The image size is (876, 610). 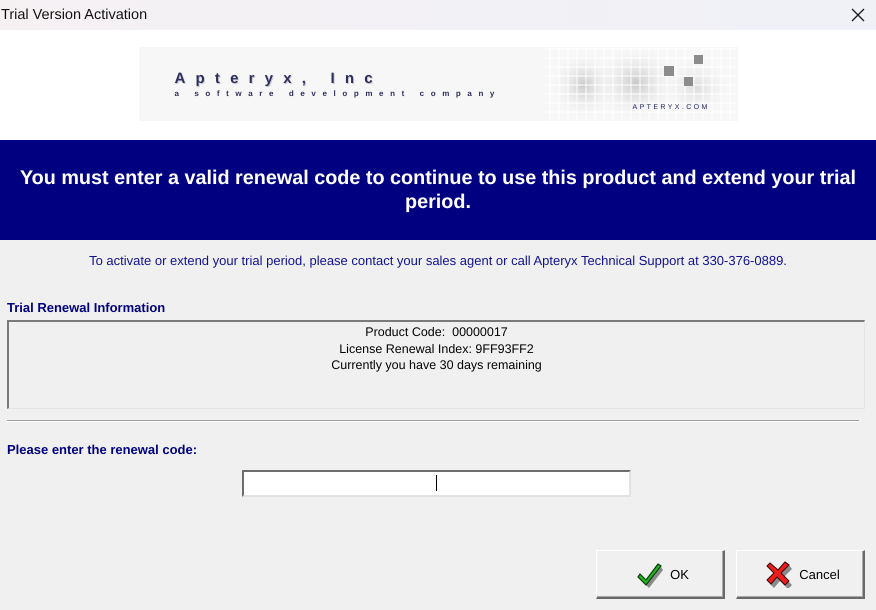 What do you see at coordinates (780, 574) in the screenshot?
I see `cross-icon` at bounding box center [780, 574].